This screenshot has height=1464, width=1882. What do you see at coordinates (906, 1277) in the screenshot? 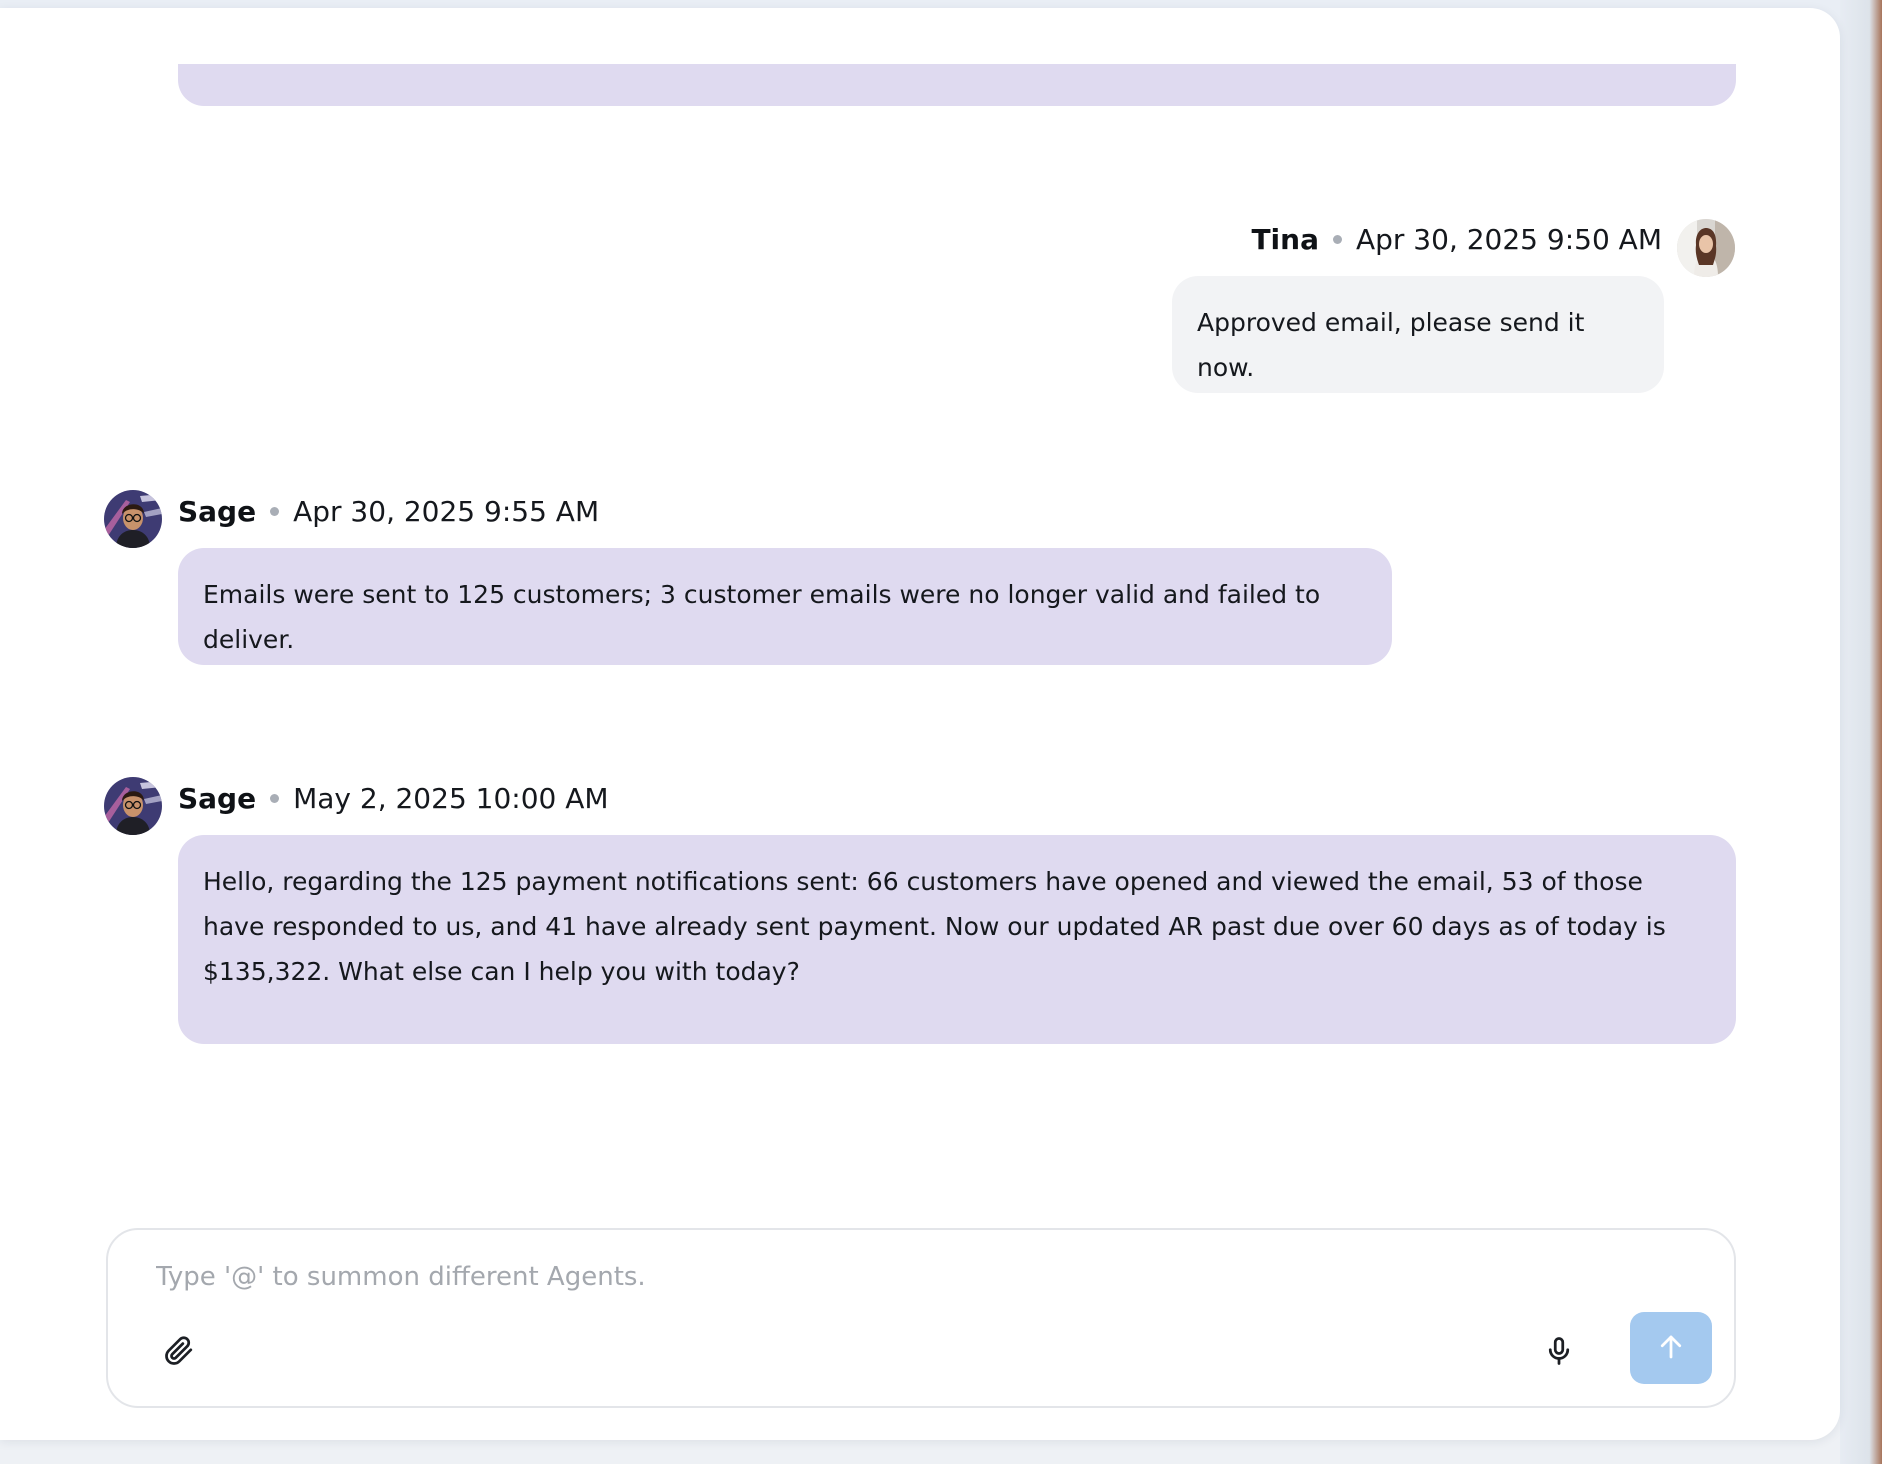
I see `message-input` at bounding box center [906, 1277].